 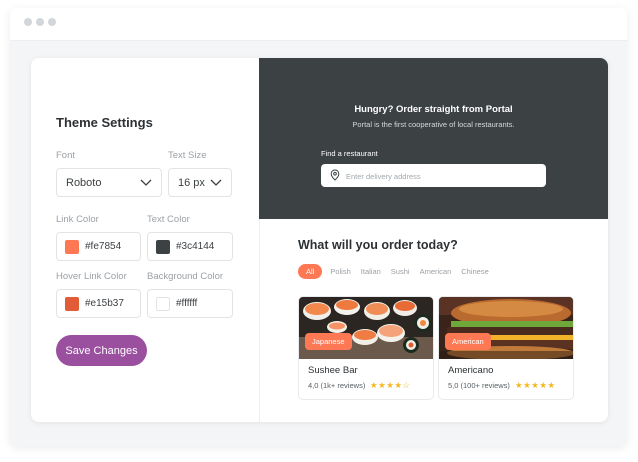 I want to click on cuisine-tag: American, so click(x=468, y=341).